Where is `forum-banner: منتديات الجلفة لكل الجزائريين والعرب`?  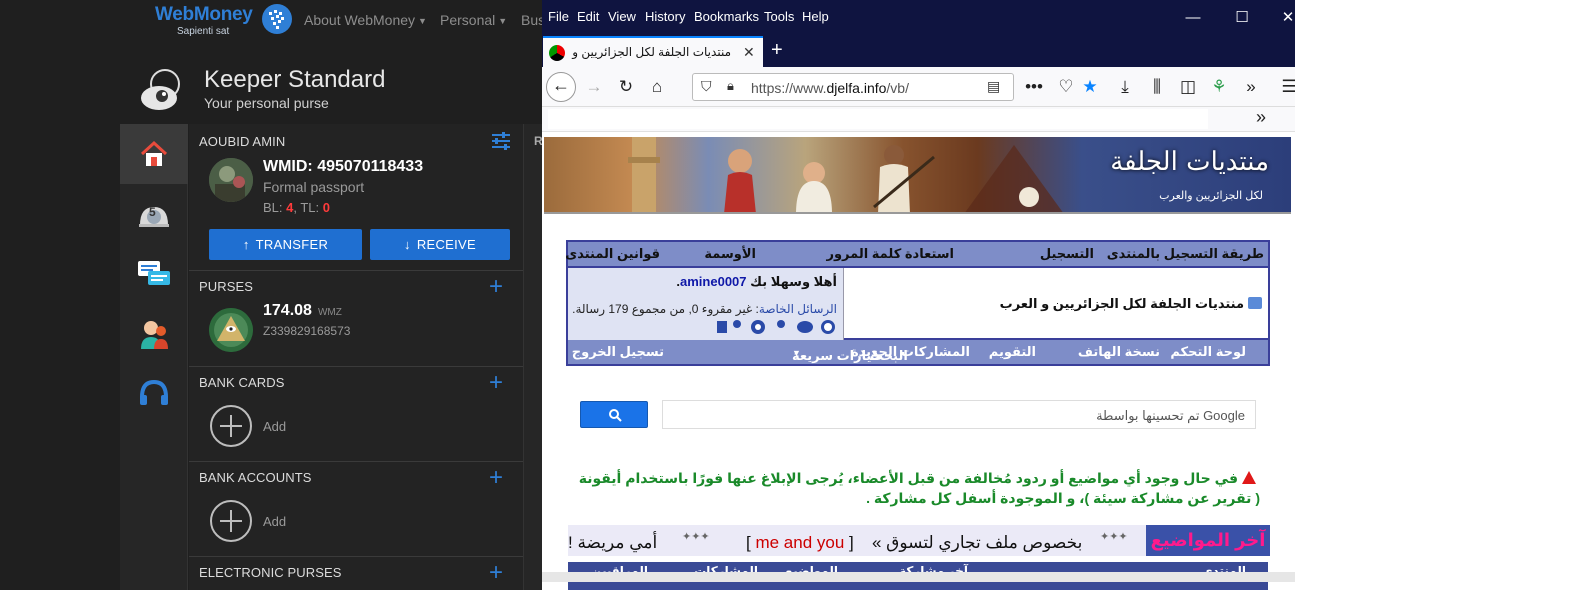 forum-banner: منتديات الجلفة لكل الجزائريين والعرب is located at coordinates (917, 175).